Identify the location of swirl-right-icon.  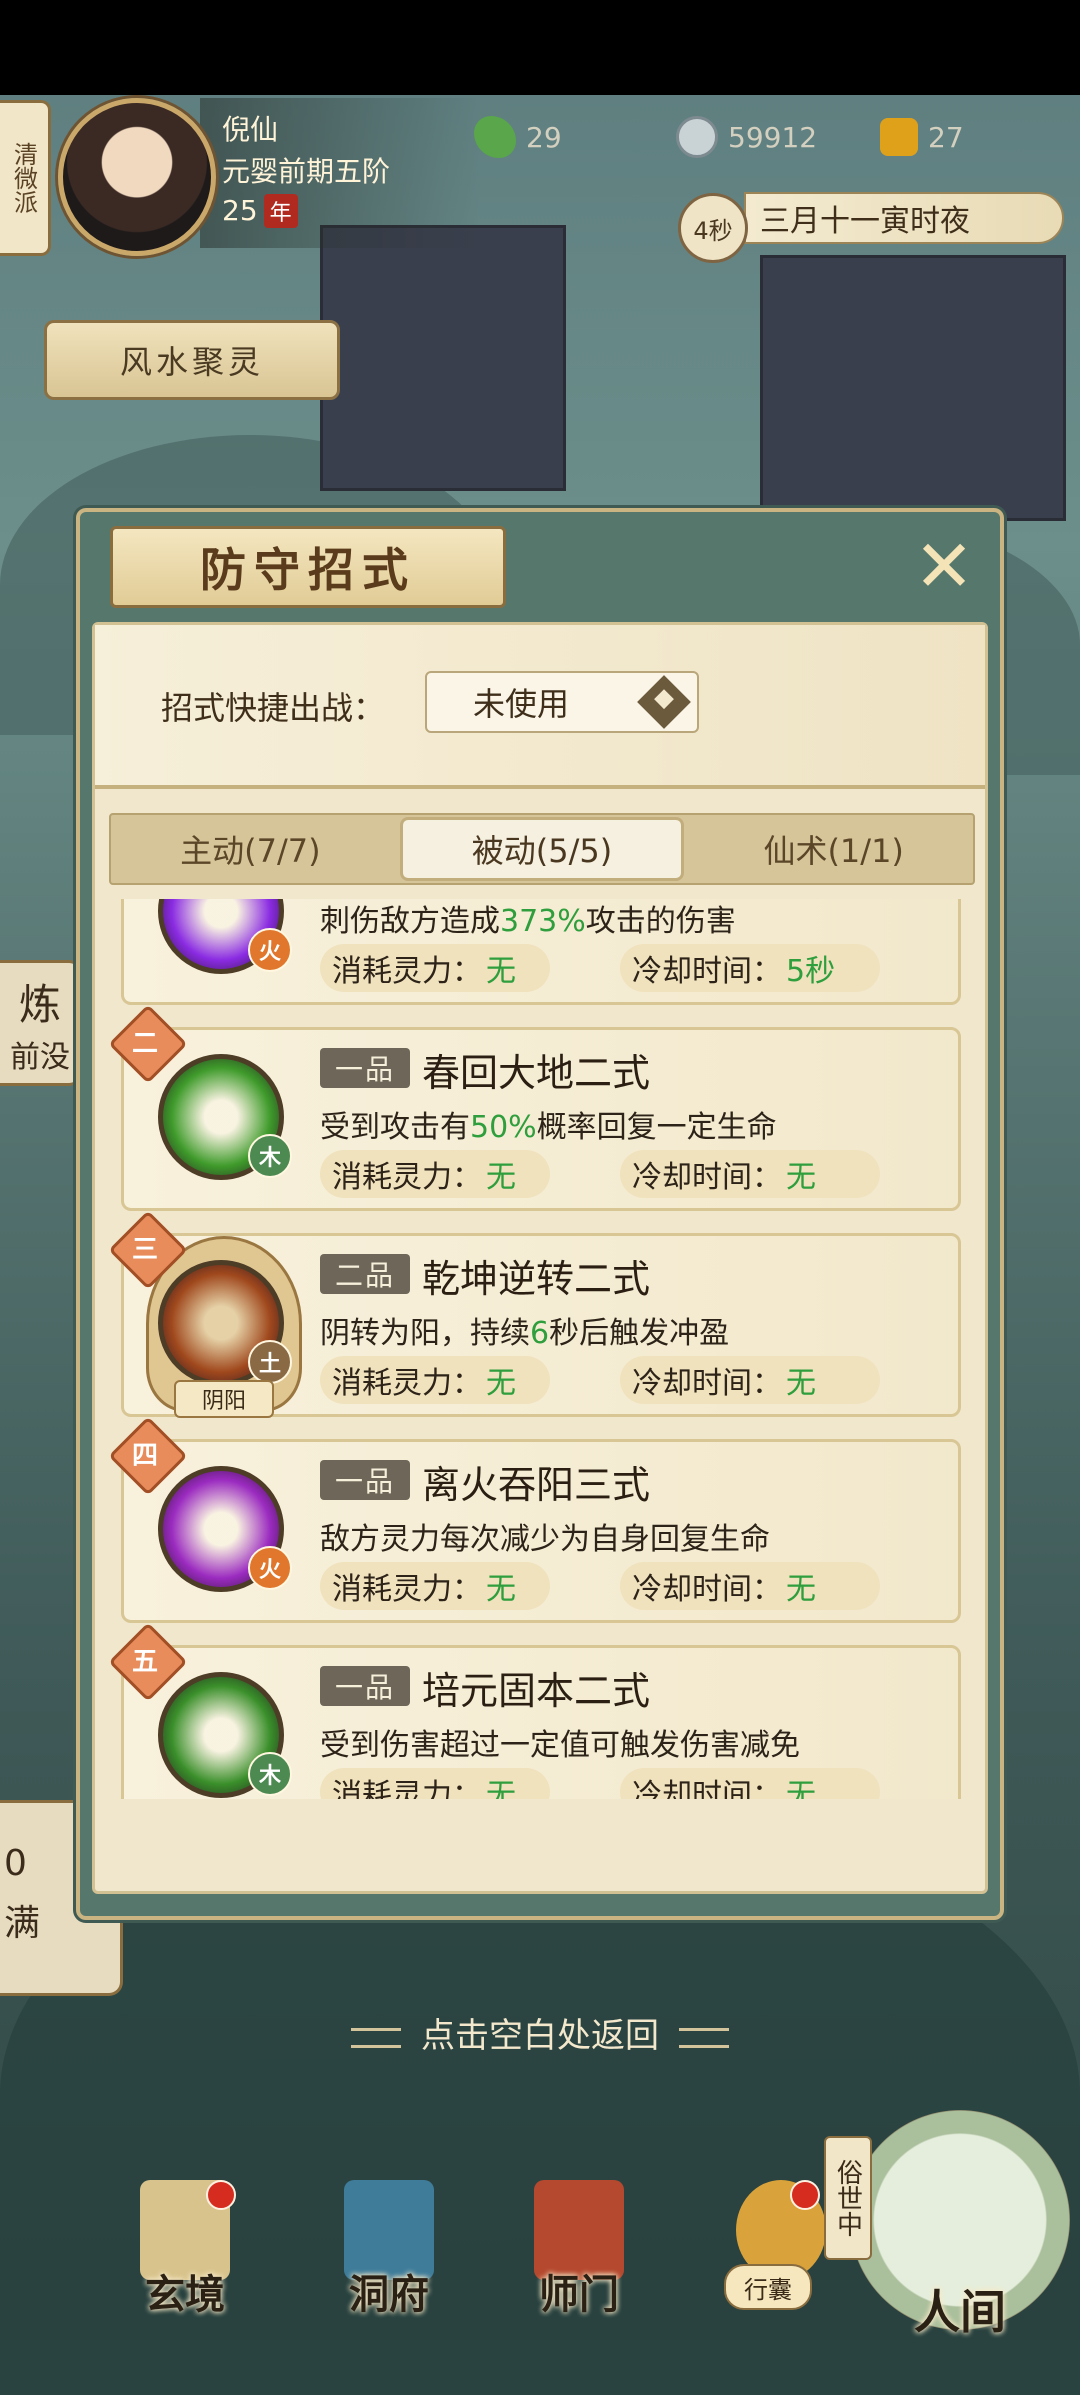
(704, 2037).